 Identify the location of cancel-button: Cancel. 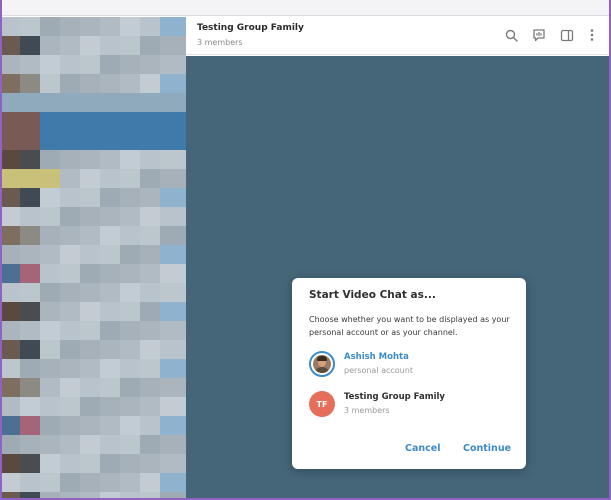
(422, 448).